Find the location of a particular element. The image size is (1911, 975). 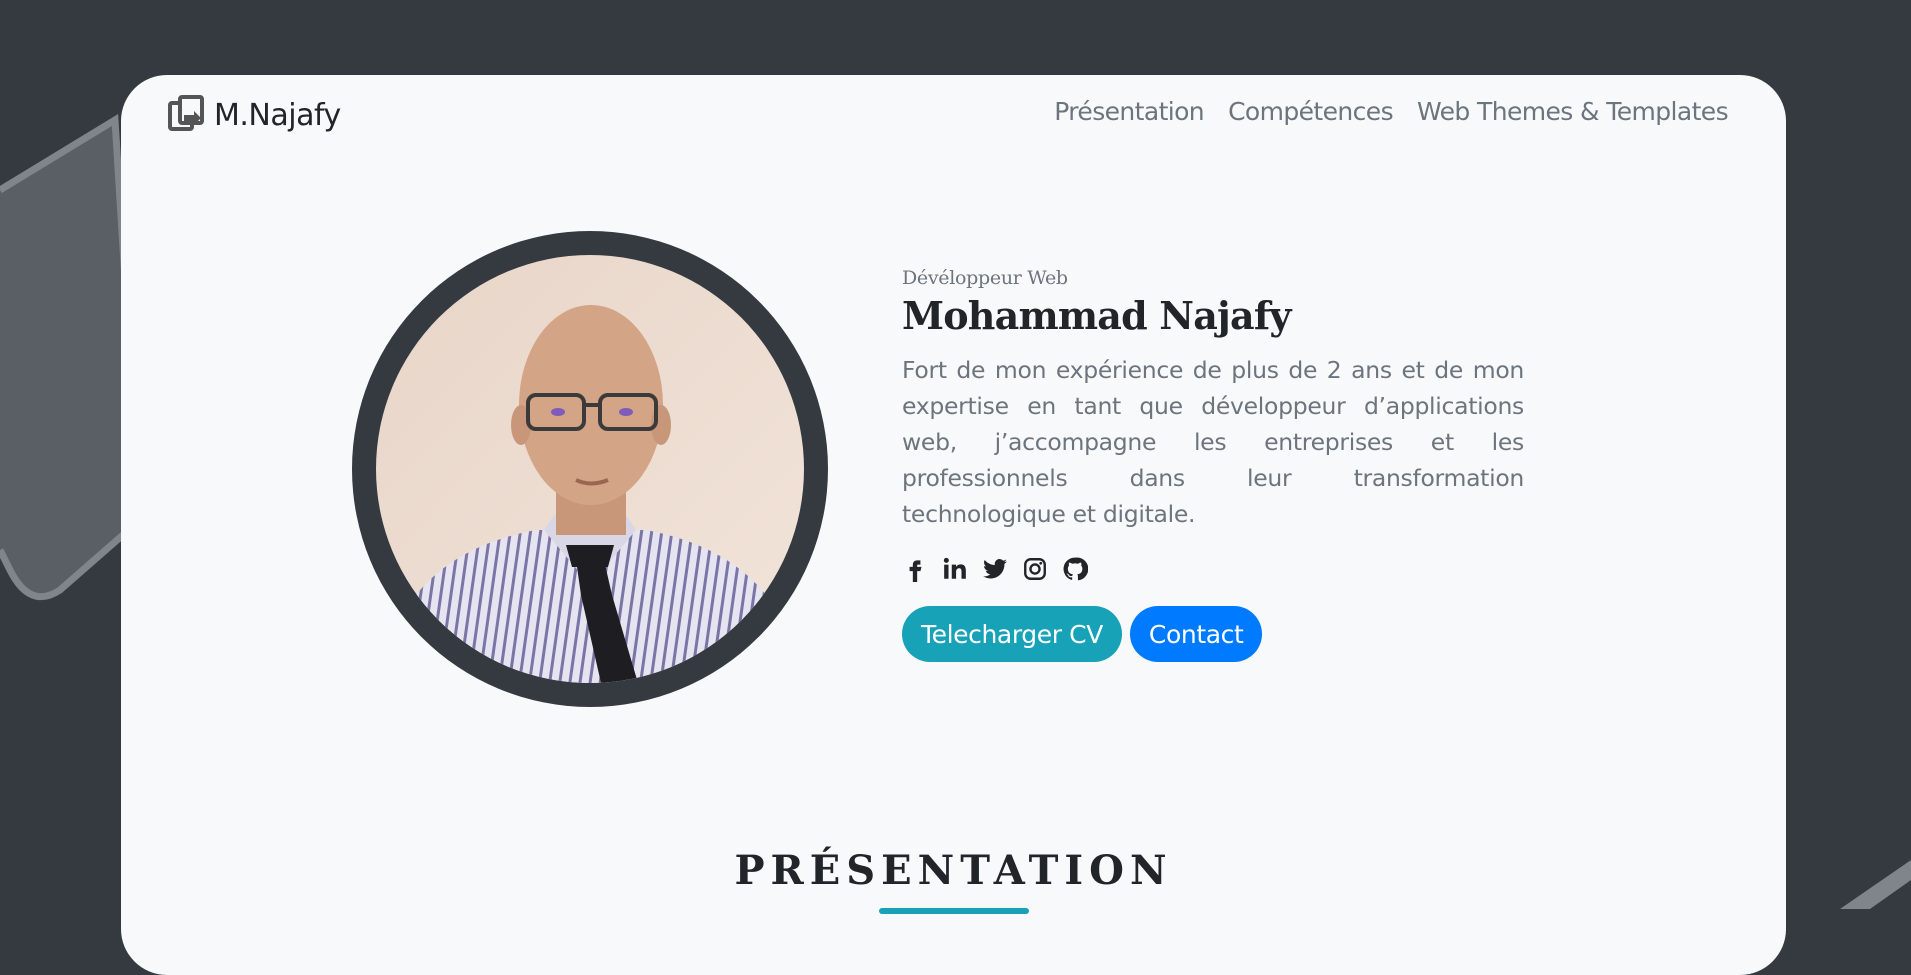

twitter-icon is located at coordinates (995, 569).